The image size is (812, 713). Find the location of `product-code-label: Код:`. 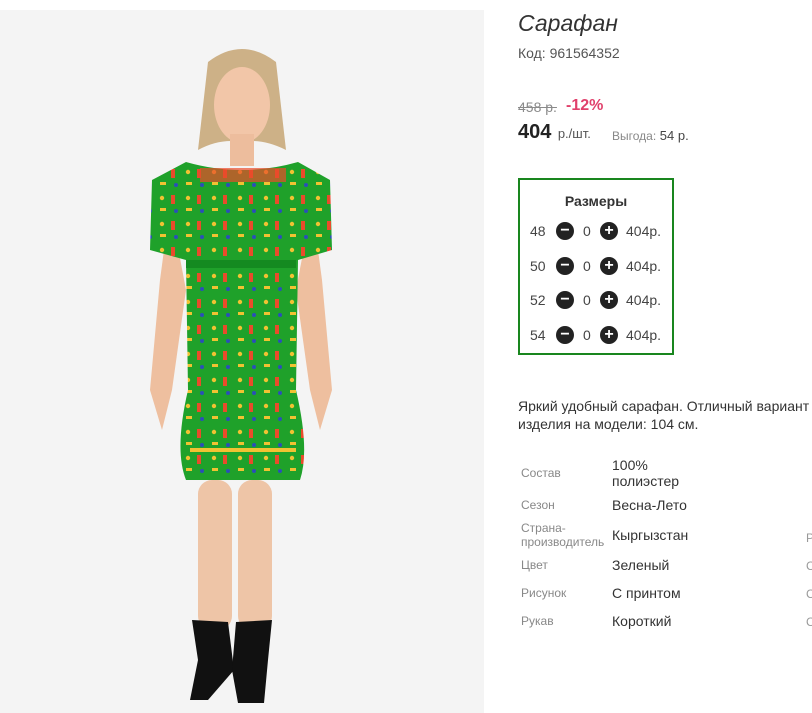

product-code-label: Код: is located at coordinates (532, 53).